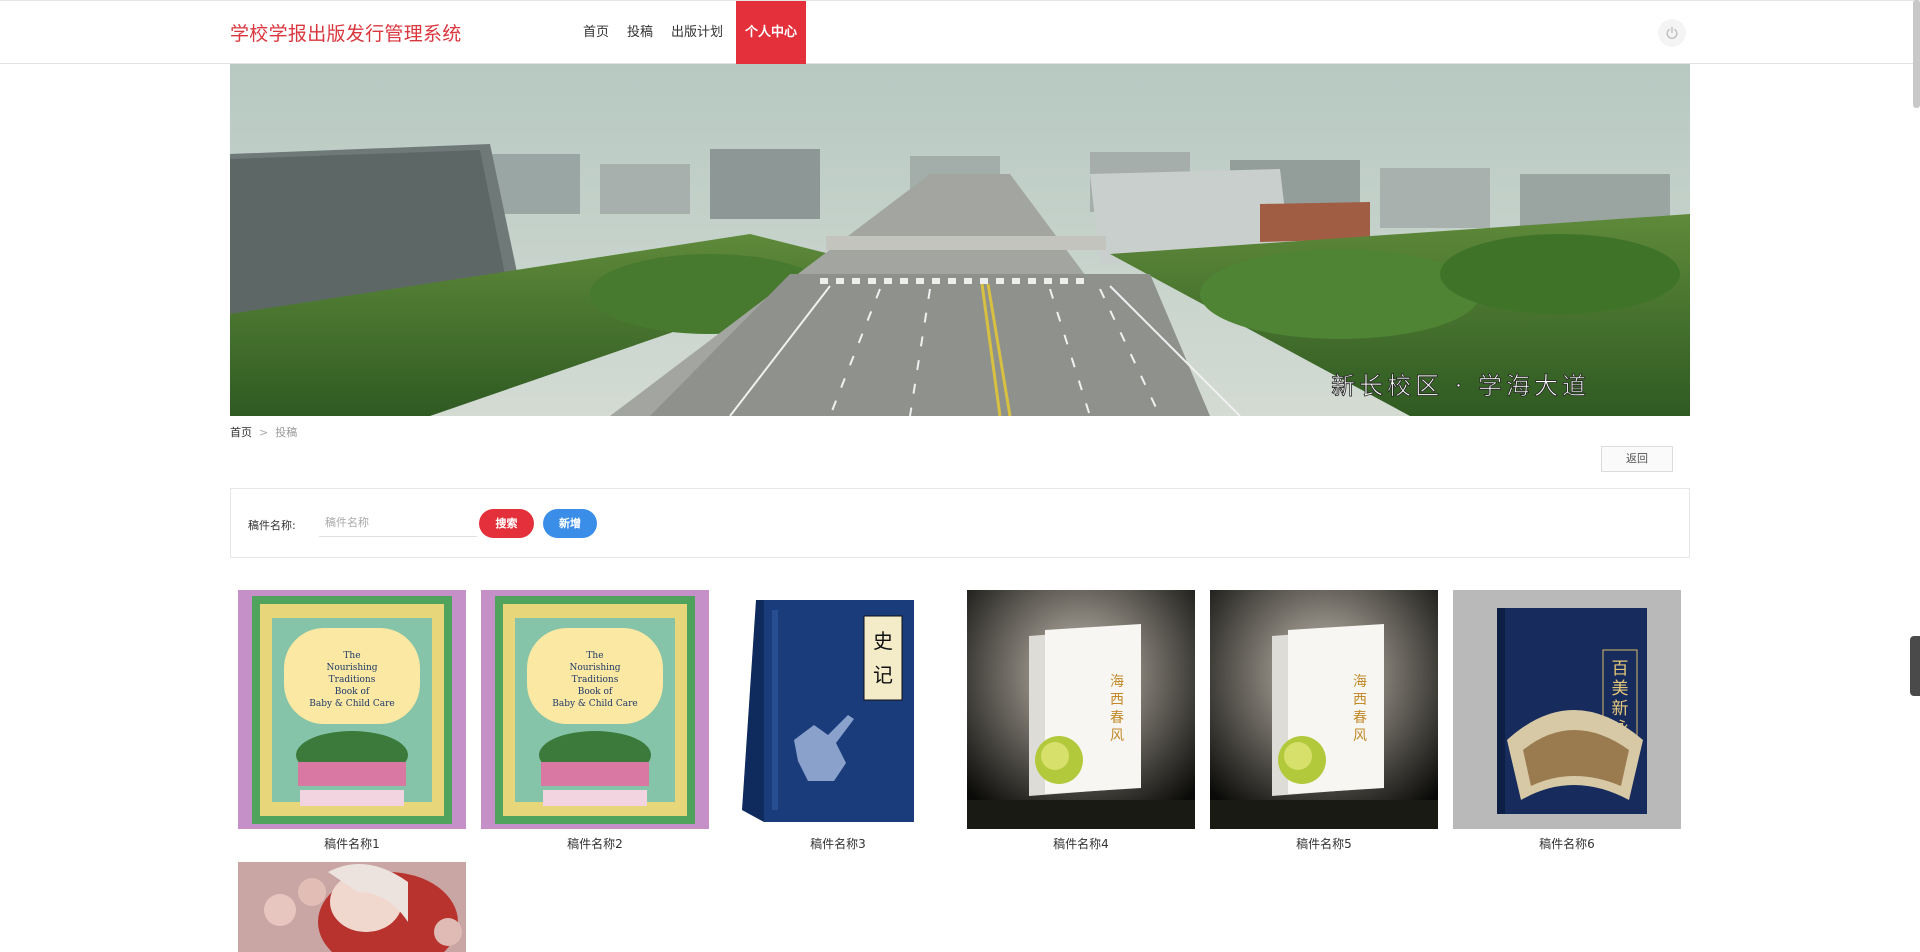 The height and width of the screenshot is (952, 1920). I want to click on manuscript-card: 海 西 春 风 稿件名称5, so click(1324, 721).